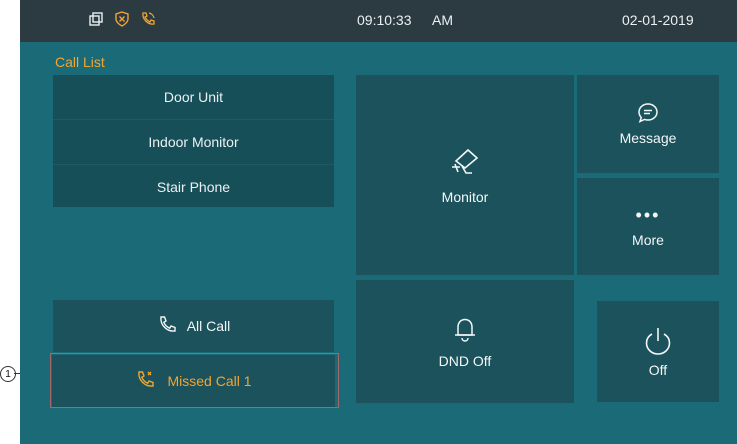 The height and width of the screenshot is (444, 737). What do you see at coordinates (465, 330) in the screenshot?
I see `bell-icon` at bounding box center [465, 330].